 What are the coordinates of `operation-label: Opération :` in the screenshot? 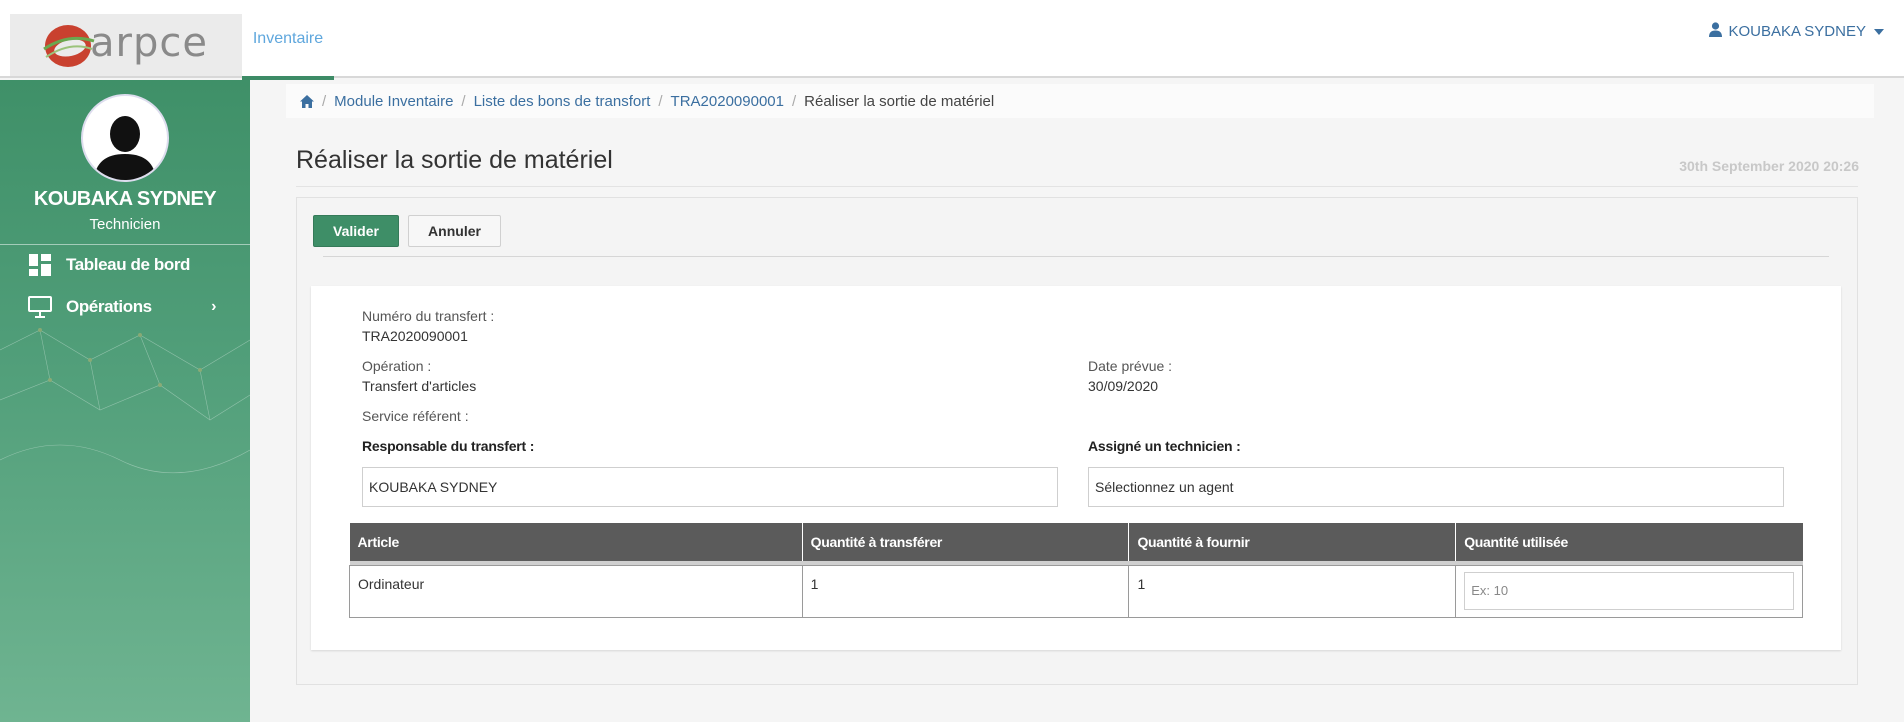 It's located at (397, 366).